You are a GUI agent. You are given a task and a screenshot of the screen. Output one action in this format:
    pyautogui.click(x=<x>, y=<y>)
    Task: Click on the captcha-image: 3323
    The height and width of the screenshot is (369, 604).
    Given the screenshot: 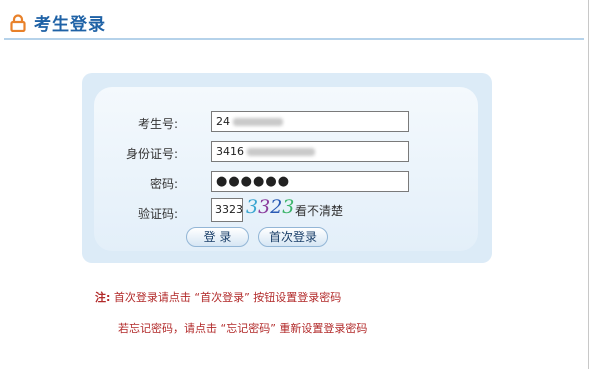 What is the action you would take?
    pyautogui.click(x=270, y=207)
    